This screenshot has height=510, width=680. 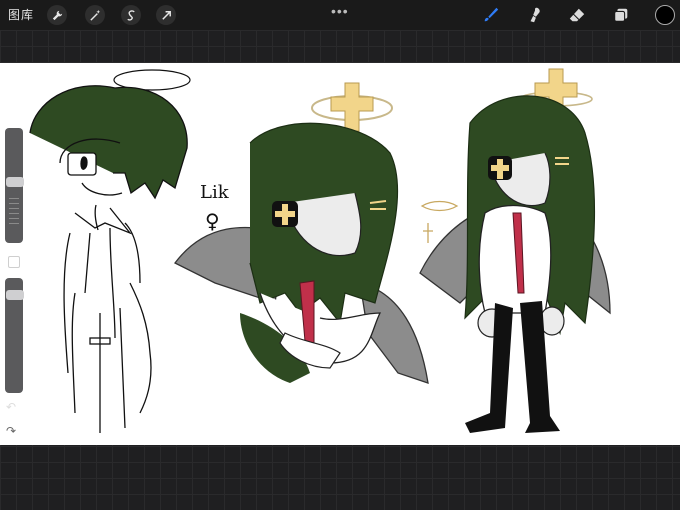 What do you see at coordinates (577, 15) in the screenshot?
I see `eraser-icon` at bounding box center [577, 15].